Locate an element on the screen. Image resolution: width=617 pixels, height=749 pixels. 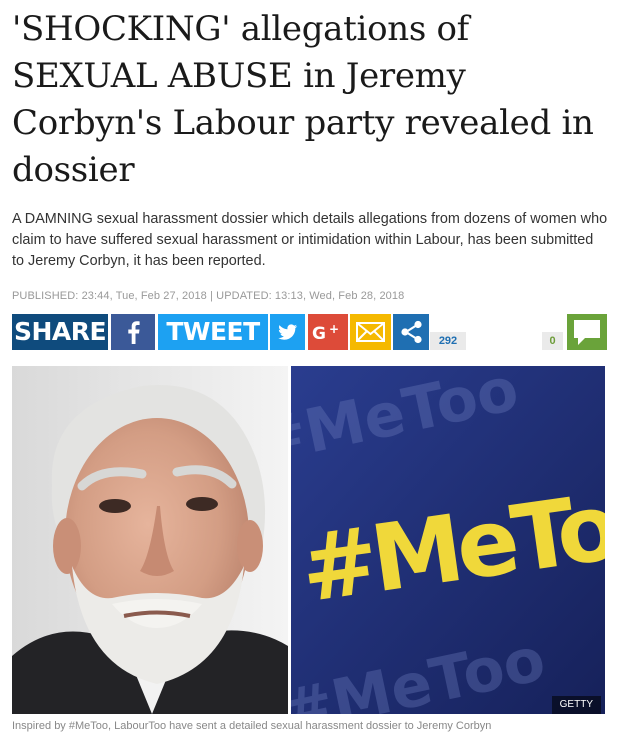
email-share-button is located at coordinates (370, 332).